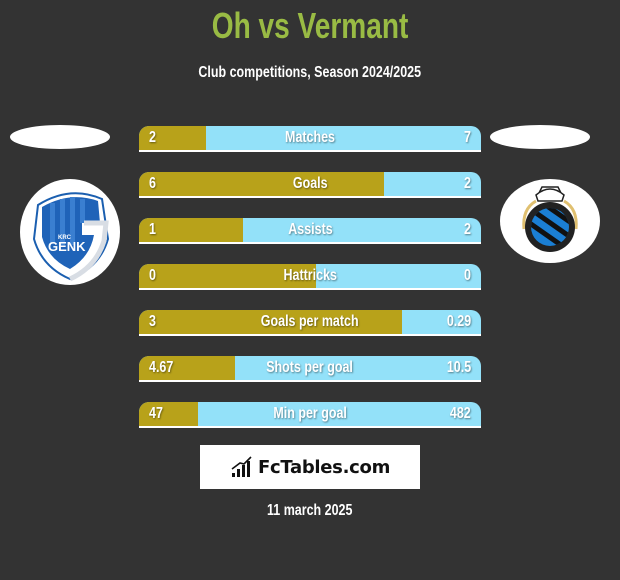 The width and height of the screenshot is (620, 580). I want to click on club-brugge-crest-icon: CLUB BRUGGE KV, so click(539, 216).